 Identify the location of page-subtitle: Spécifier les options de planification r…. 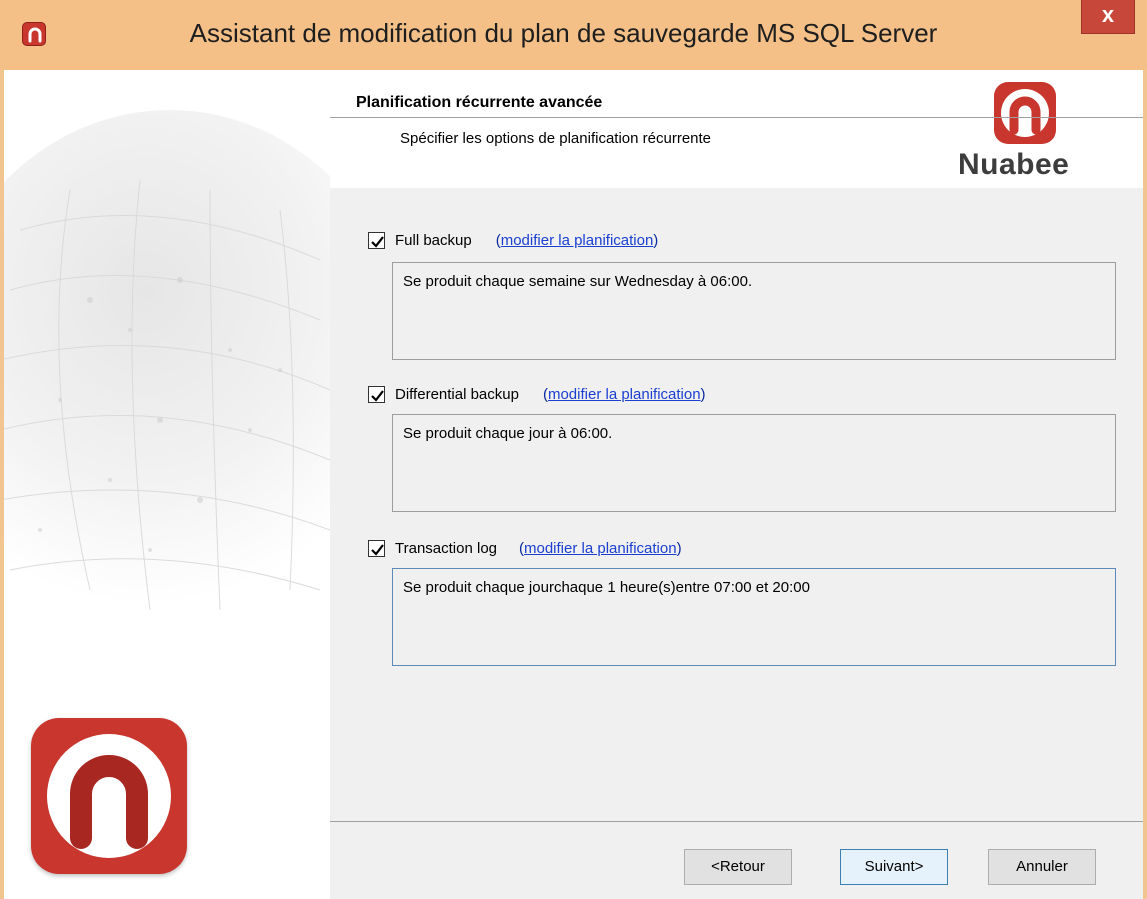
(556, 138).